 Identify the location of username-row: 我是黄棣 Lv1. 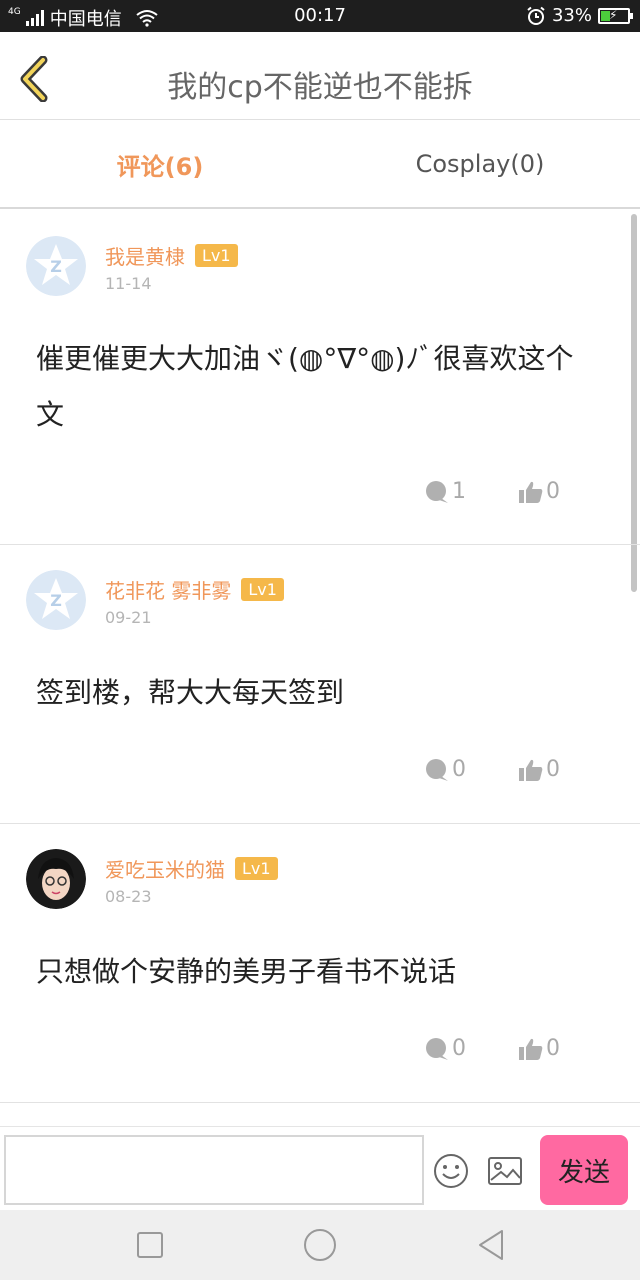
(171, 255).